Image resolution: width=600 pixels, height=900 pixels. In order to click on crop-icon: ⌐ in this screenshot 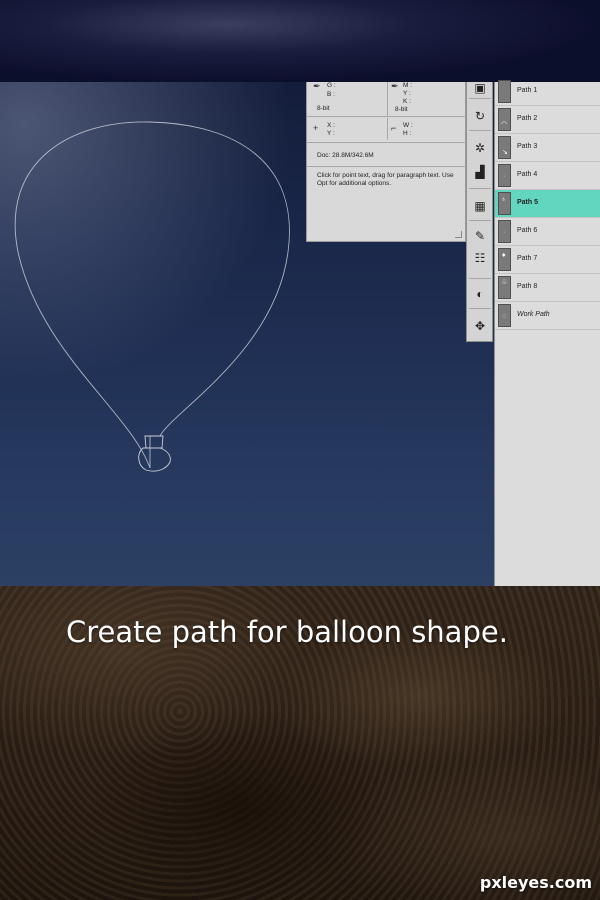, I will do `click(394, 128)`.